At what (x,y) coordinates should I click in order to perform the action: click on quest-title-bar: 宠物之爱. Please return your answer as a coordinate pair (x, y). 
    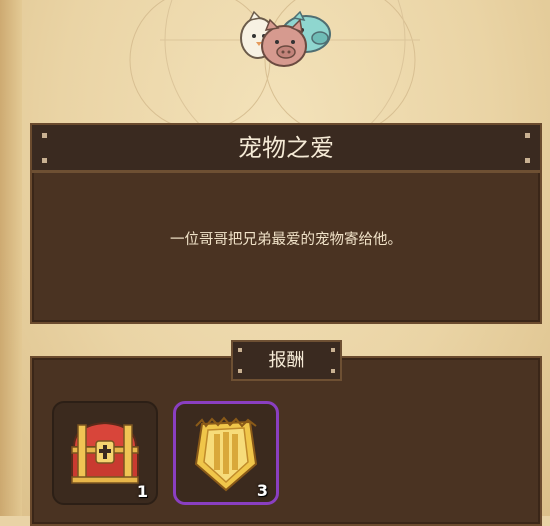
    Looking at the image, I should click on (286, 149).